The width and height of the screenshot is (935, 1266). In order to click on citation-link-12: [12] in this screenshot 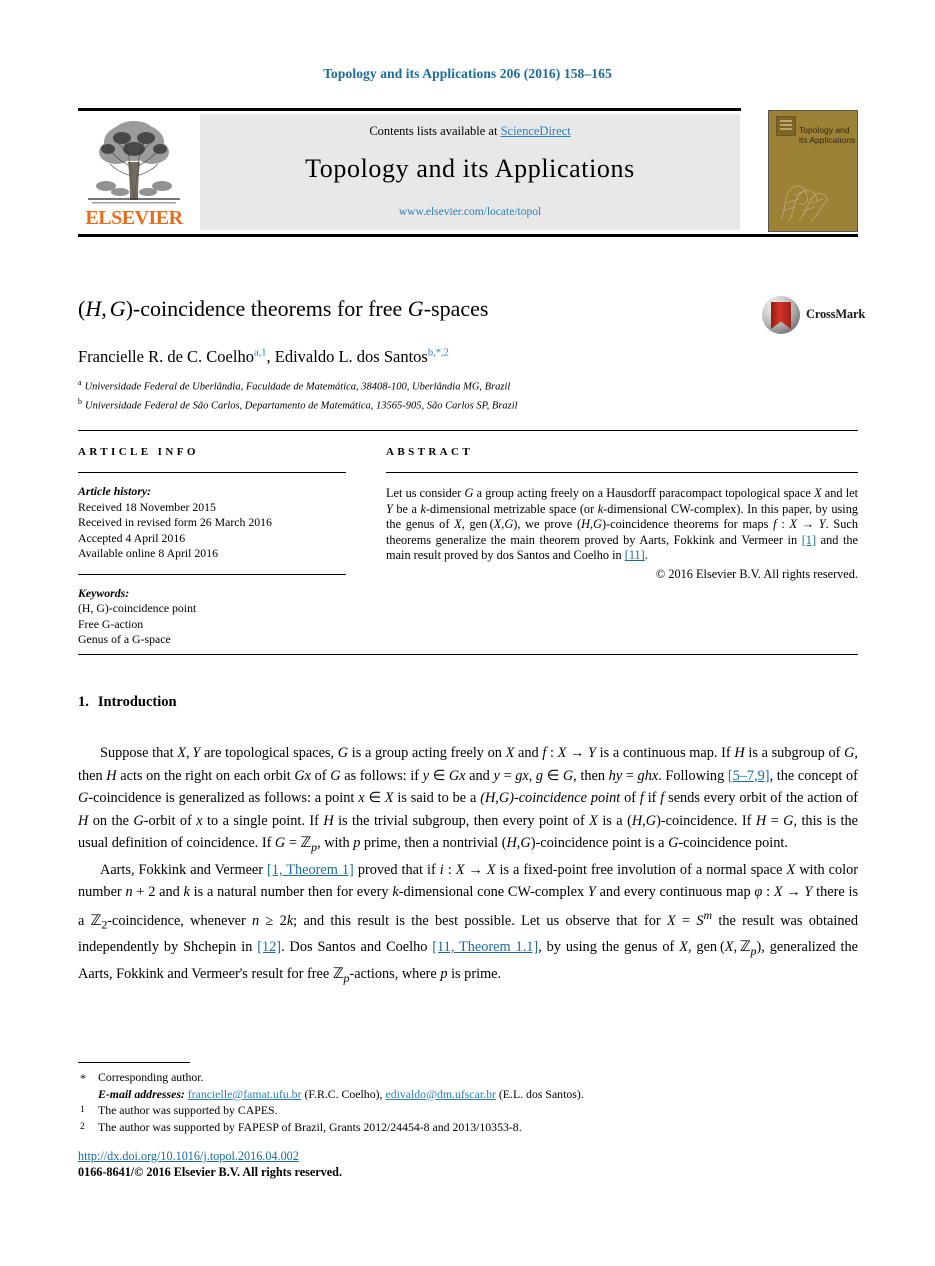, I will do `click(269, 947)`.